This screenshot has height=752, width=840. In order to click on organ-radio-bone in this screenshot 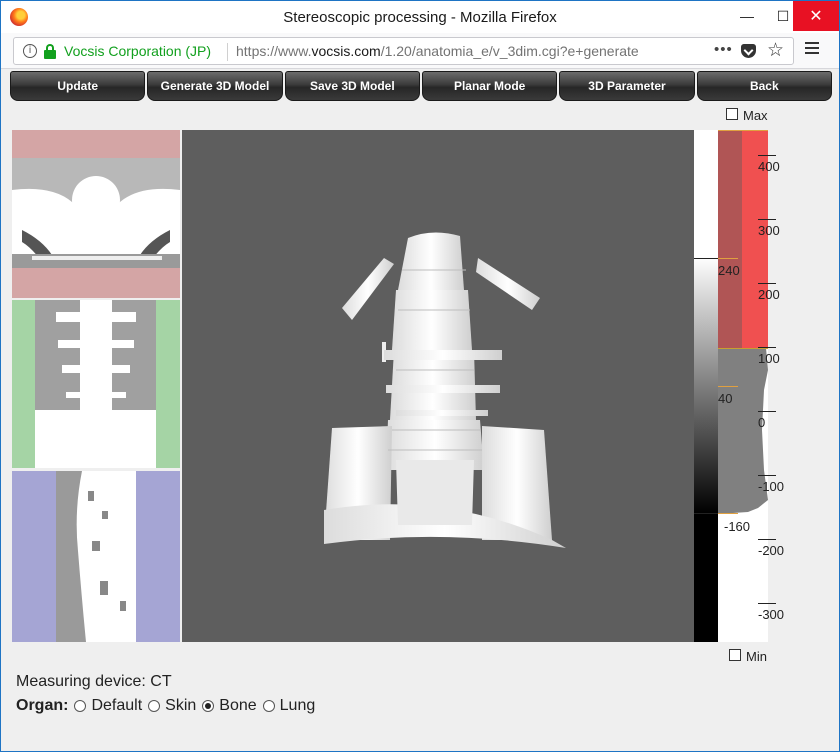, I will do `click(208, 706)`.